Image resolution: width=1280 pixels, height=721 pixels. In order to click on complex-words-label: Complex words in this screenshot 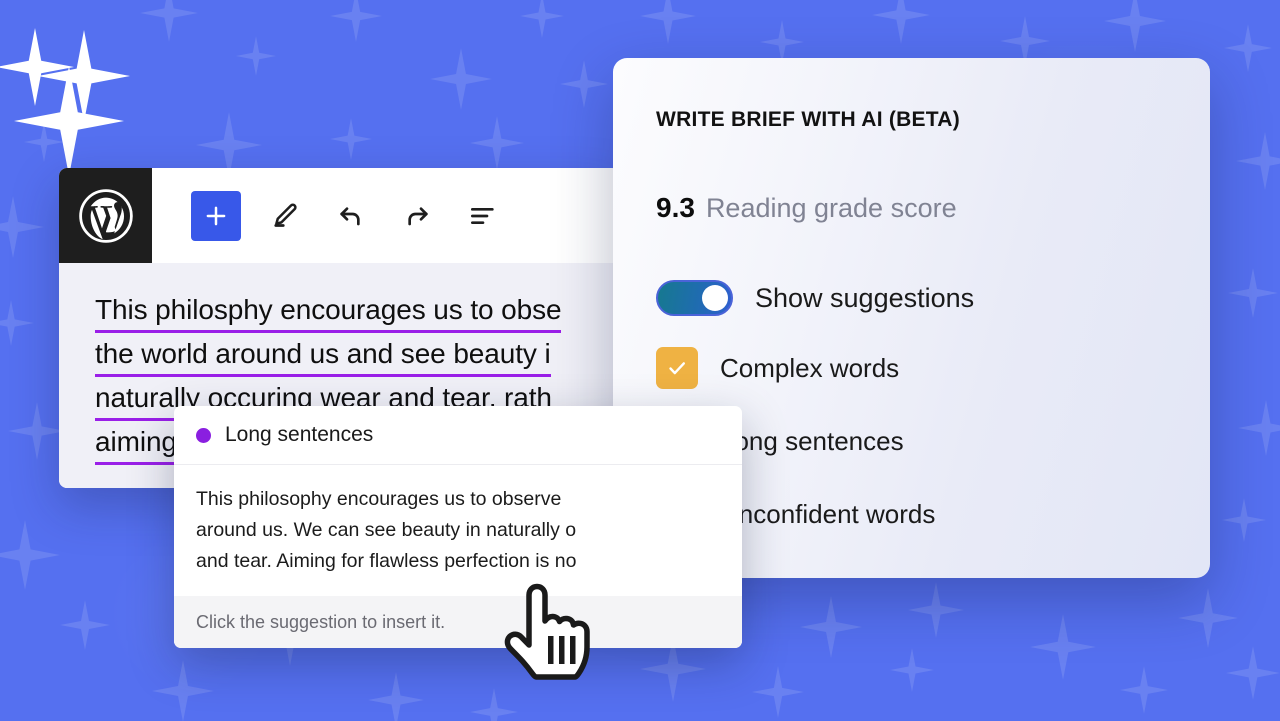, I will do `click(810, 367)`.